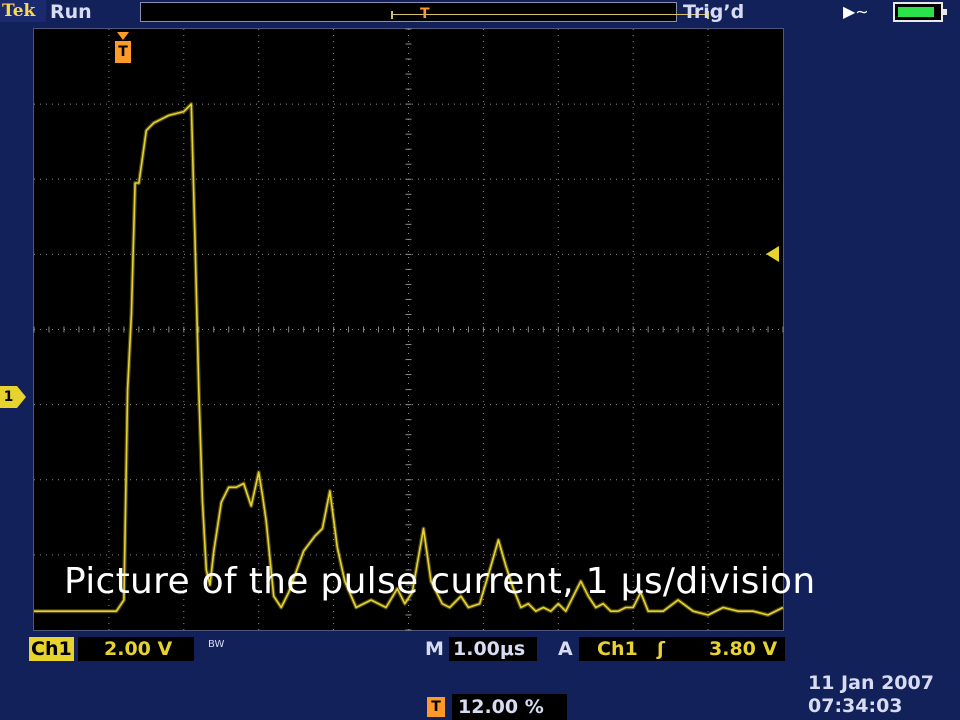  I want to click on trigger-position-marker: T, so click(123, 49).